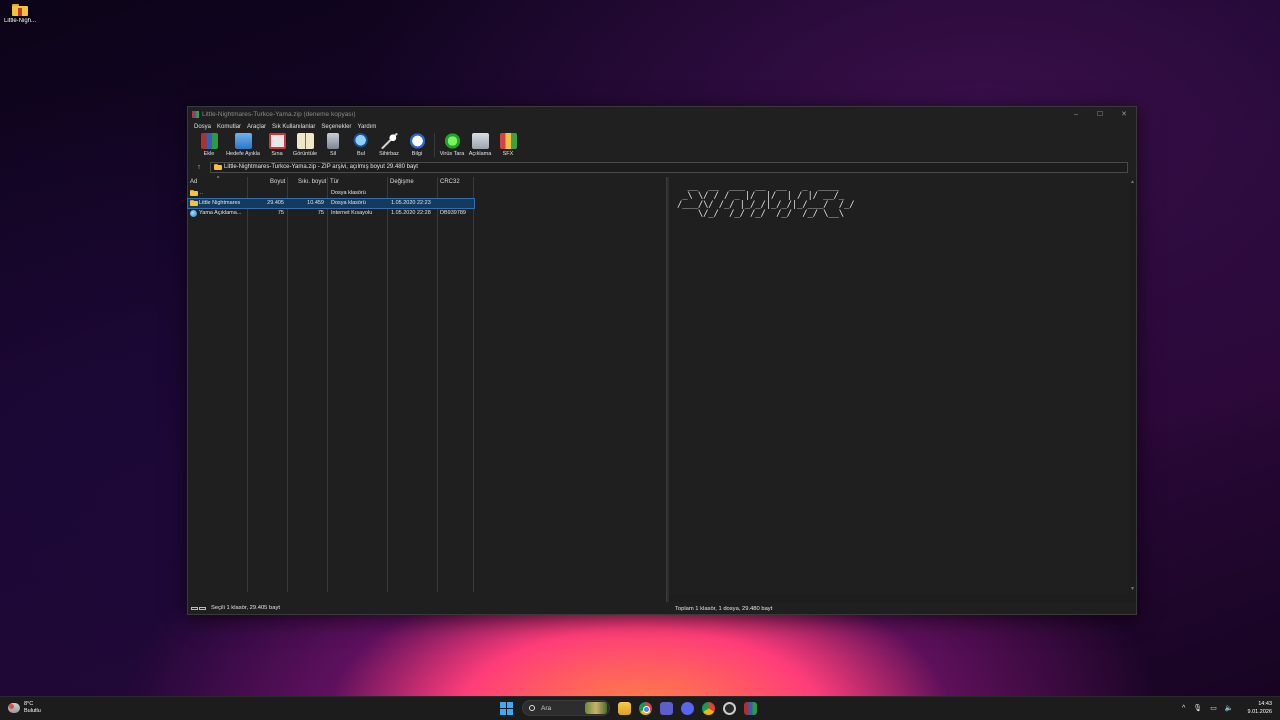 The width and height of the screenshot is (1280, 720). Describe the element at coordinates (29, 704) in the screenshot. I see `weather-temp: 8°C` at that location.